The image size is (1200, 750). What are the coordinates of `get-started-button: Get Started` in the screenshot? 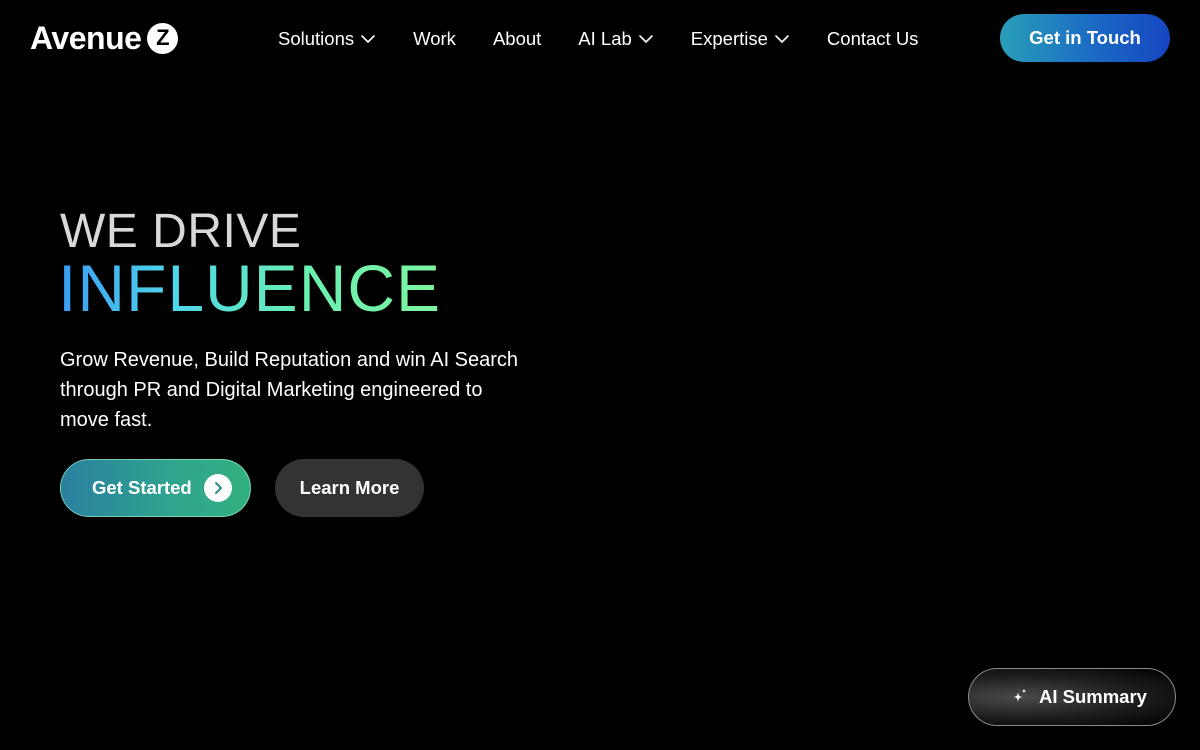 It's located at (155, 488).